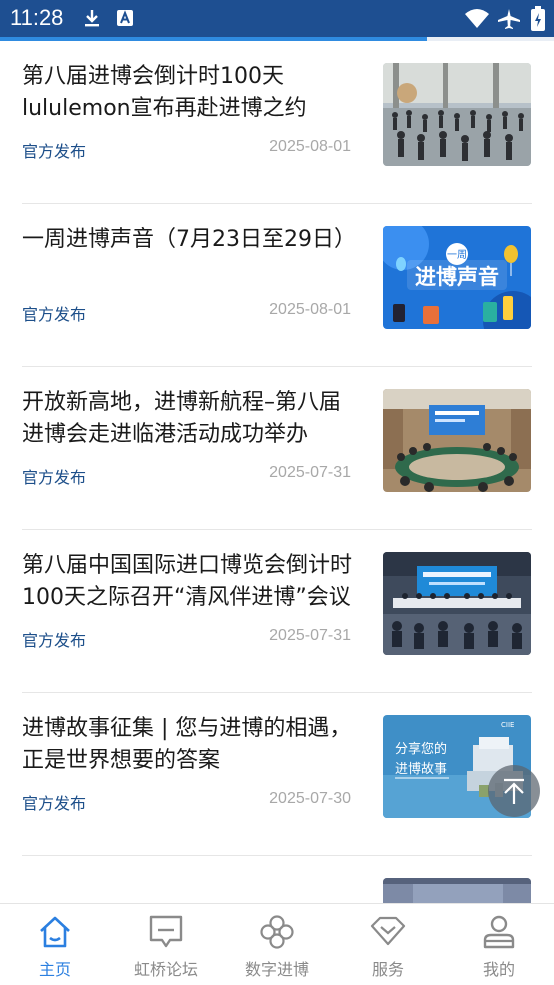 Image resolution: width=554 pixels, height=985 pixels. I want to click on article-title: 一周进博声音（7月23日至29日）, so click(187, 239).